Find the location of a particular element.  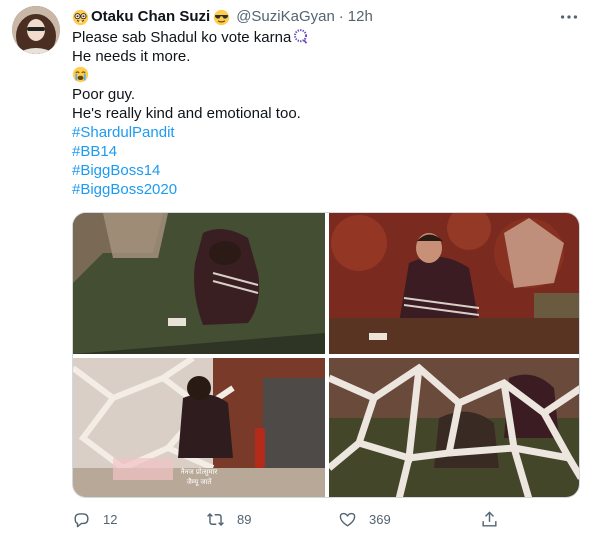

crying-face-icon is located at coordinates (80, 74).